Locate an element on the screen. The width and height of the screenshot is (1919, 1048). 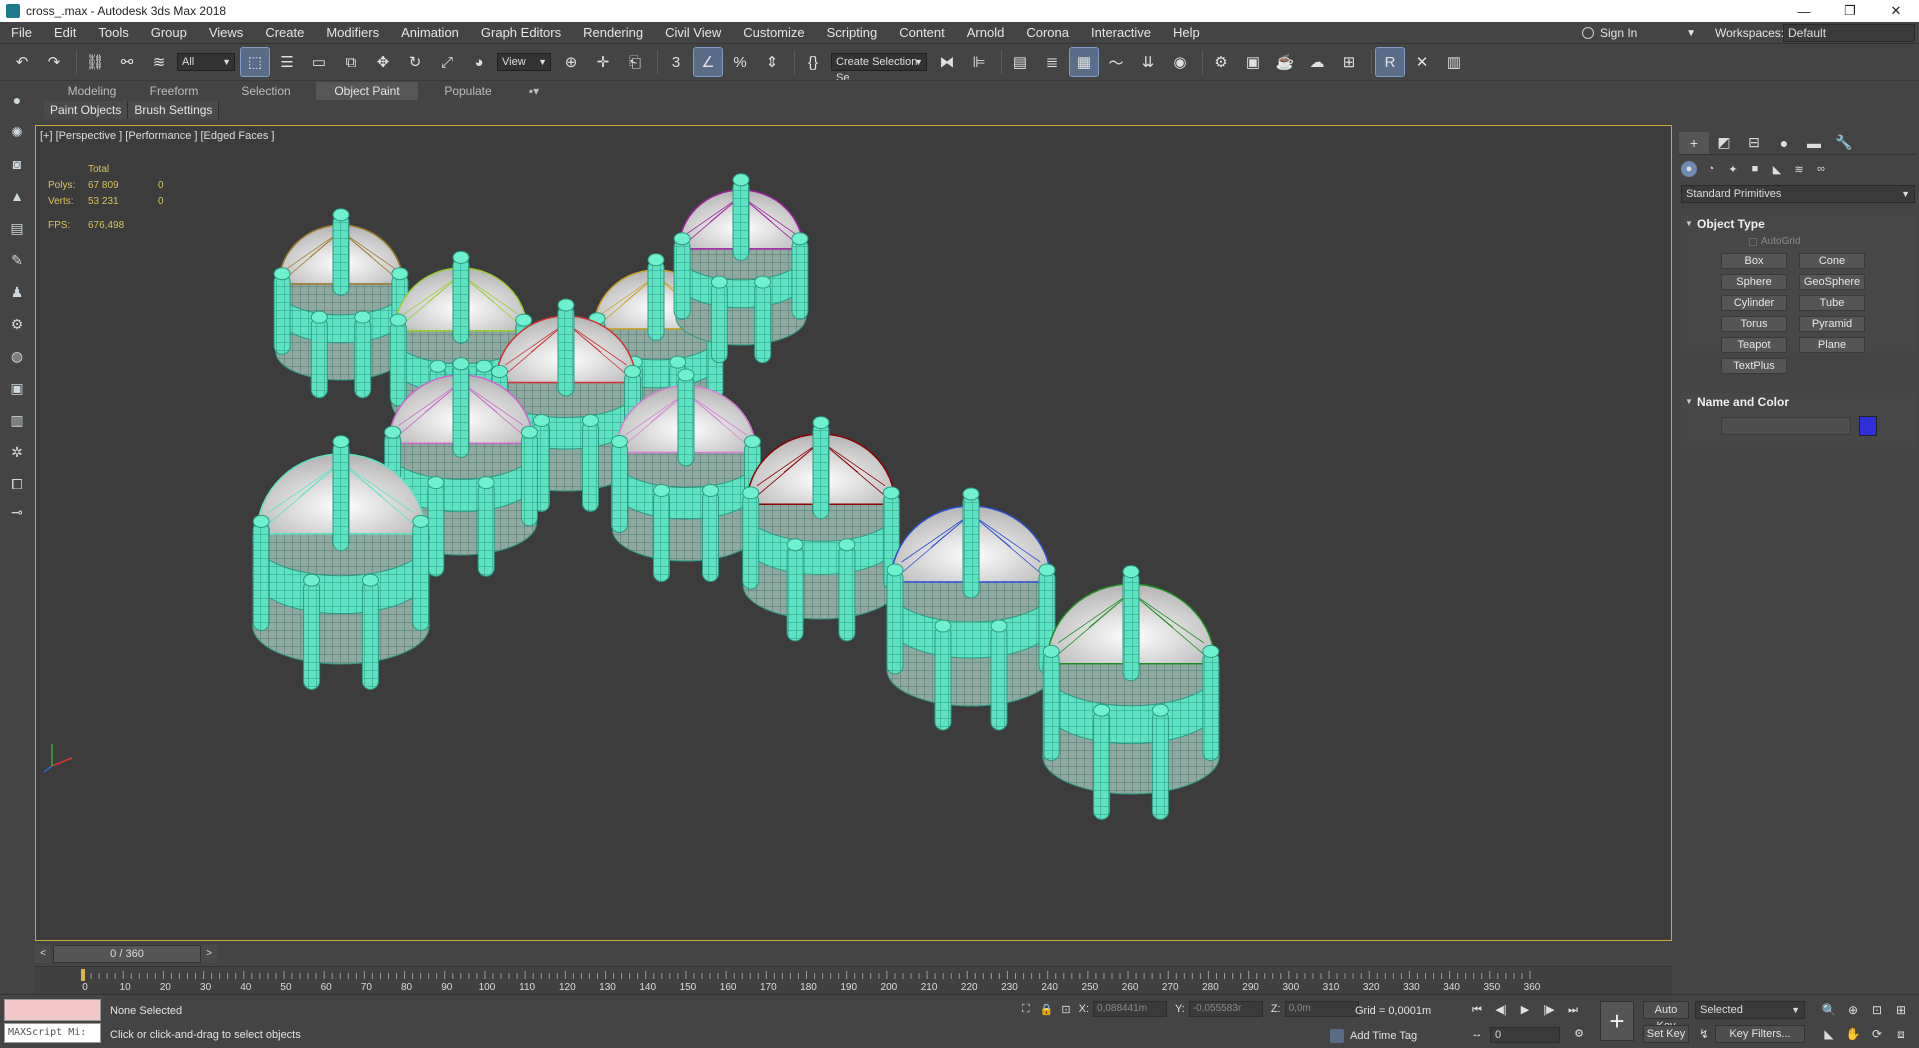
paint-objects-button: Paint Objects is located at coordinates (86, 110).